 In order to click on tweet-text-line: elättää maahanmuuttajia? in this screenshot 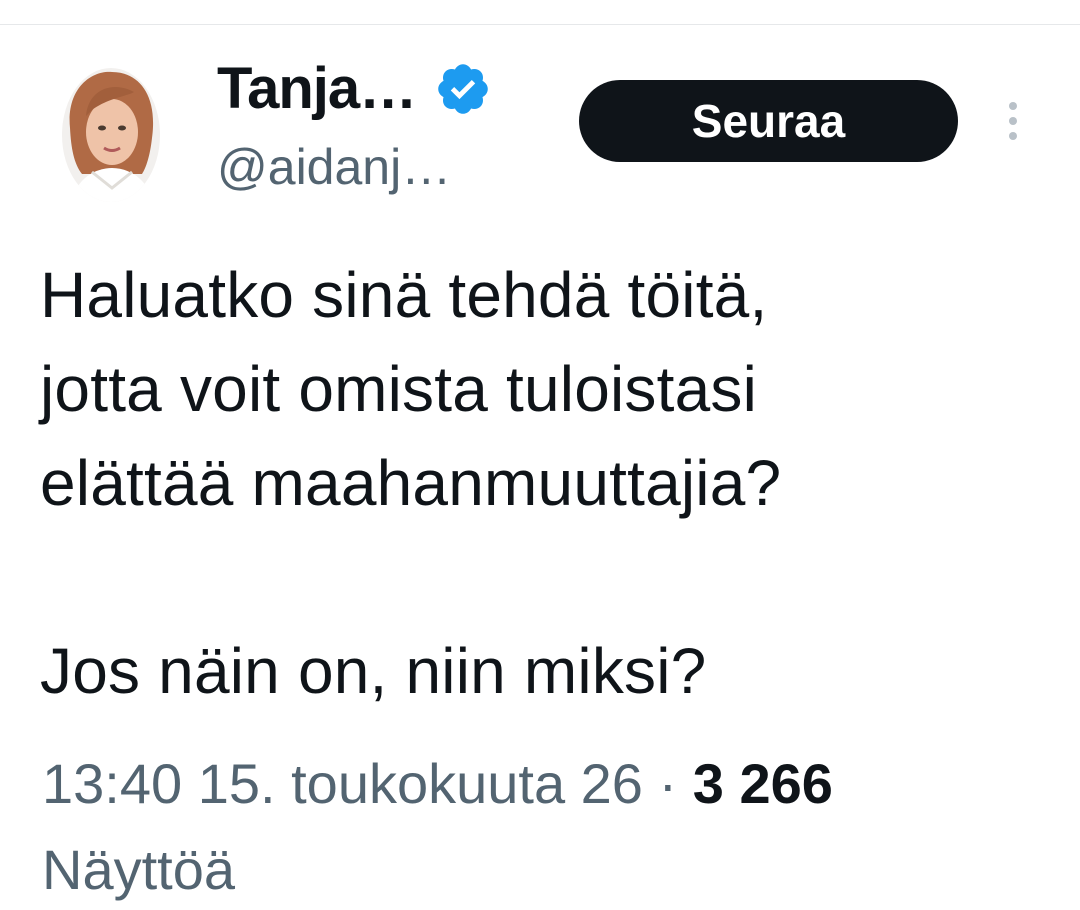, I will do `click(411, 483)`.